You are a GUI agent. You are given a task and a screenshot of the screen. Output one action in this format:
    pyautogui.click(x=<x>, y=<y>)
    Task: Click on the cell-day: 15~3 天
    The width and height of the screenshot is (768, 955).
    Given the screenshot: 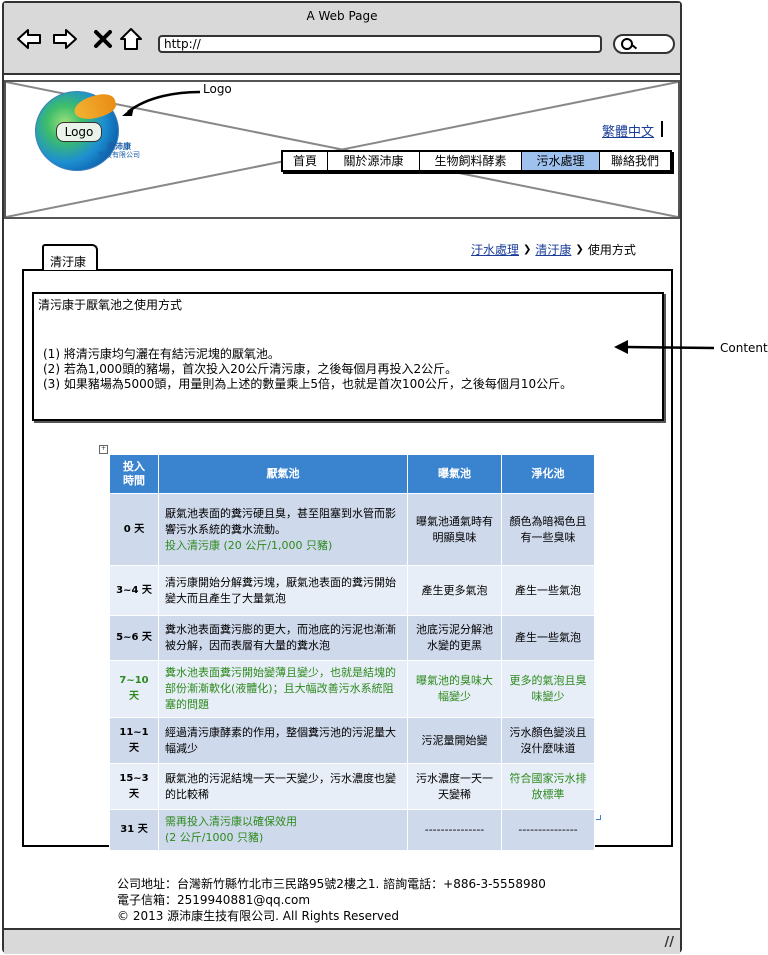 What is the action you would take?
    pyautogui.click(x=134, y=786)
    